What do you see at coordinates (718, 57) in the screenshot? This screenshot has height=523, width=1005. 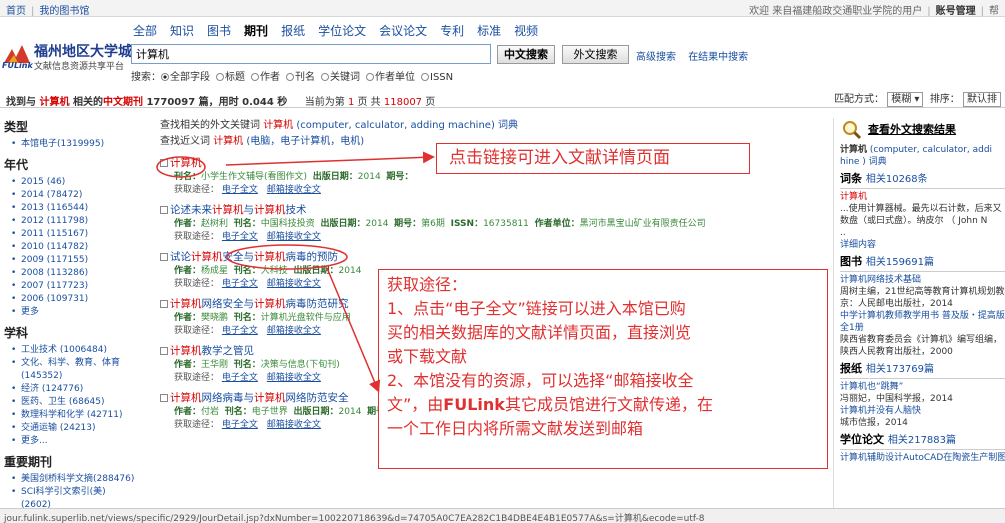 I see `search-within-link: 在结果中搜索` at bounding box center [718, 57].